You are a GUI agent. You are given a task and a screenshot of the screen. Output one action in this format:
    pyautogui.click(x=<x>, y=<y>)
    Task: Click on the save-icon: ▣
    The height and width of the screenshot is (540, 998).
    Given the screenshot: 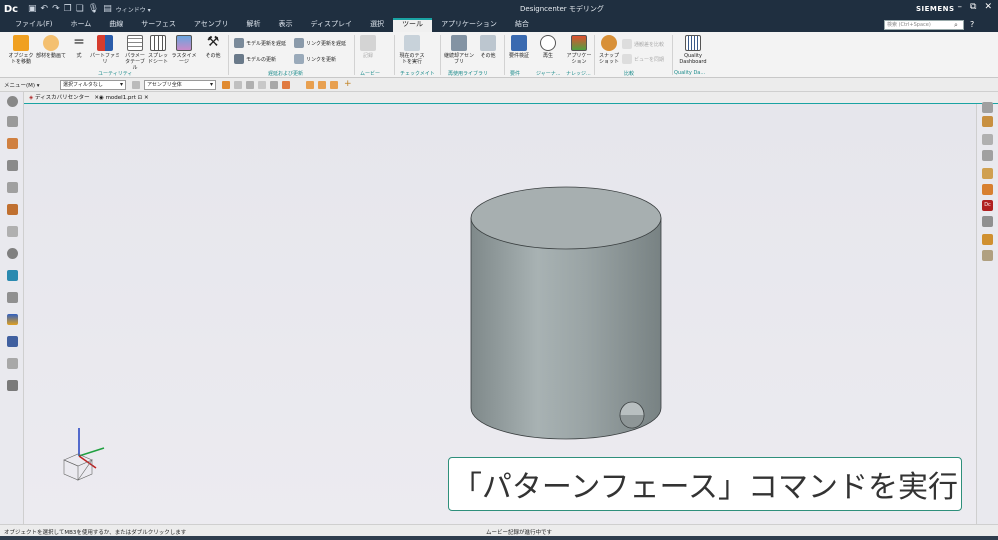 What is the action you would take?
    pyautogui.click(x=32, y=9)
    